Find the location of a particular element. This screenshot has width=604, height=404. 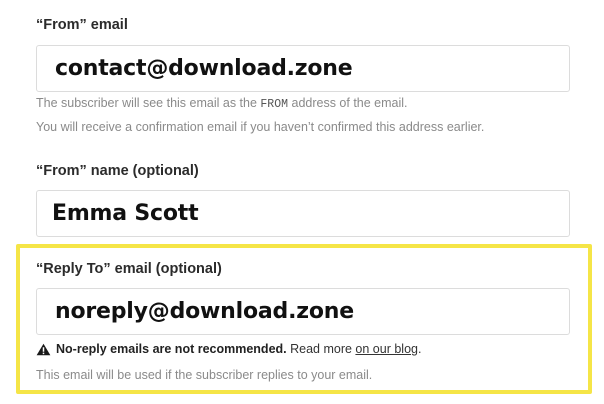

from-name-value: Emma Scott is located at coordinates (125, 213).